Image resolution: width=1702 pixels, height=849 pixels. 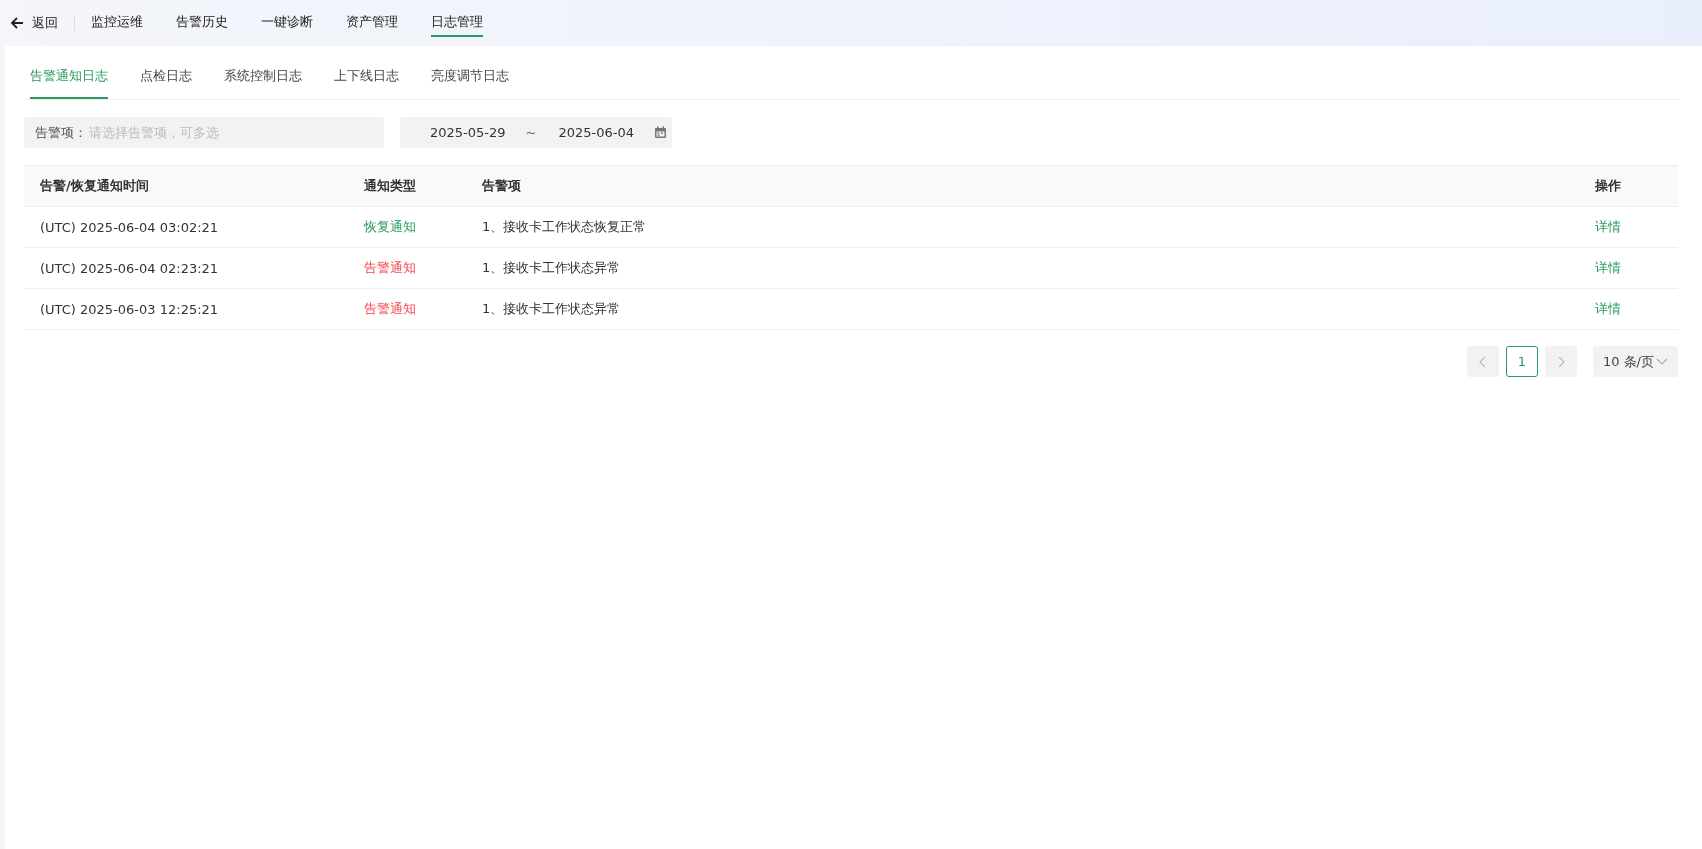 I want to click on column-header: 告警/恢复通知时间, so click(x=94, y=186).